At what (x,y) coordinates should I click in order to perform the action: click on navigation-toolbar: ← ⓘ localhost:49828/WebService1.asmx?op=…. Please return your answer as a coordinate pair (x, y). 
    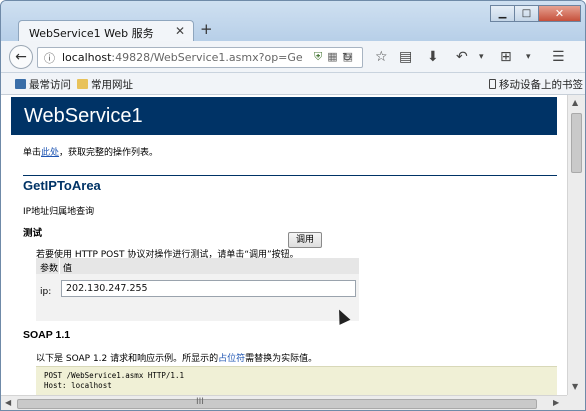
    Looking at the image, I should click on (293, 57).